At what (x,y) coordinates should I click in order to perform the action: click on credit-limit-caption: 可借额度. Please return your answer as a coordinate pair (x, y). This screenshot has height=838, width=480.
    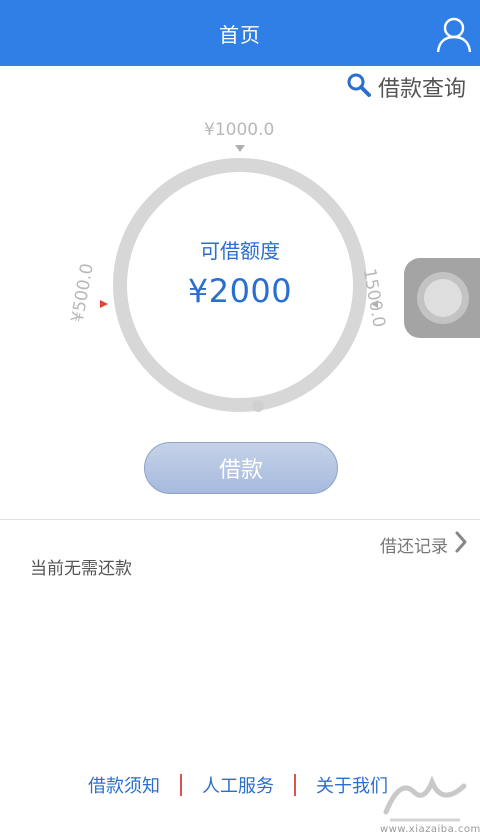
    Looking at the image, I should click on (240, 251).